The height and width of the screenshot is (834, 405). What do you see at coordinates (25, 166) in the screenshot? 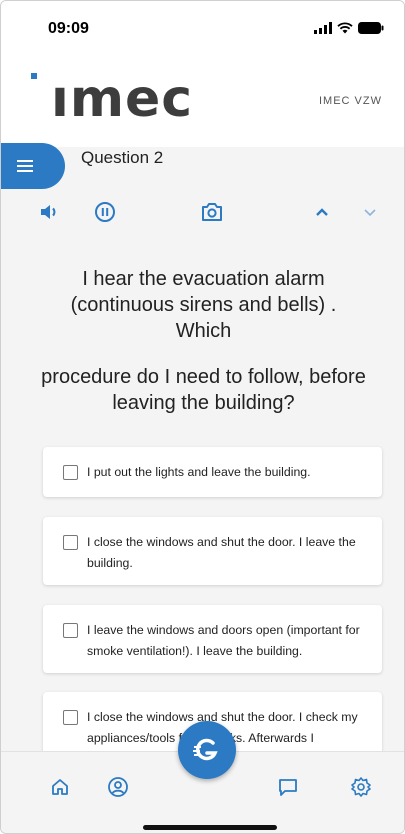
I see `hamburger-menu-icon` at bounding box center [25, 166].